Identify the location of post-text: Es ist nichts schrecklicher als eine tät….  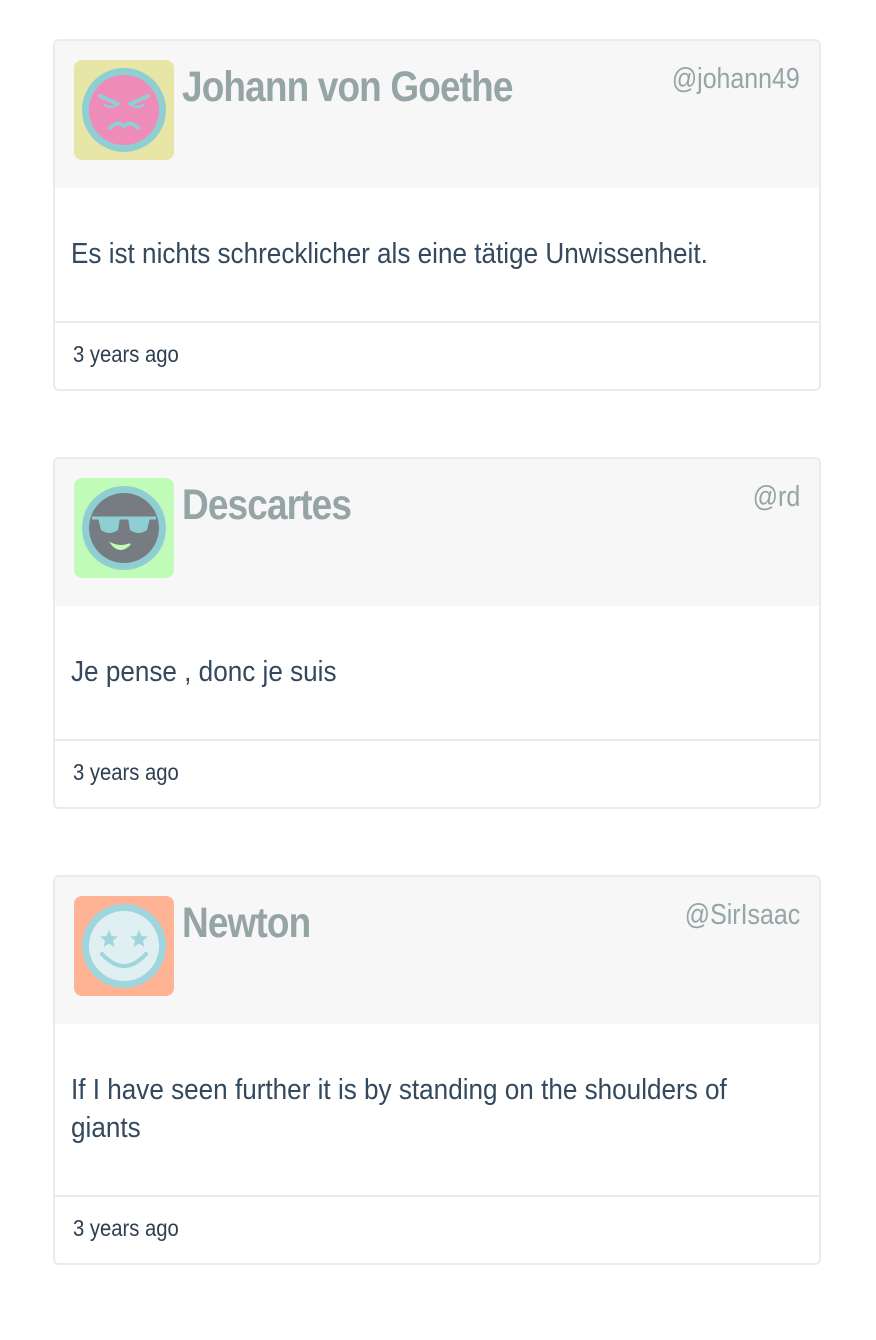
(389, 254).